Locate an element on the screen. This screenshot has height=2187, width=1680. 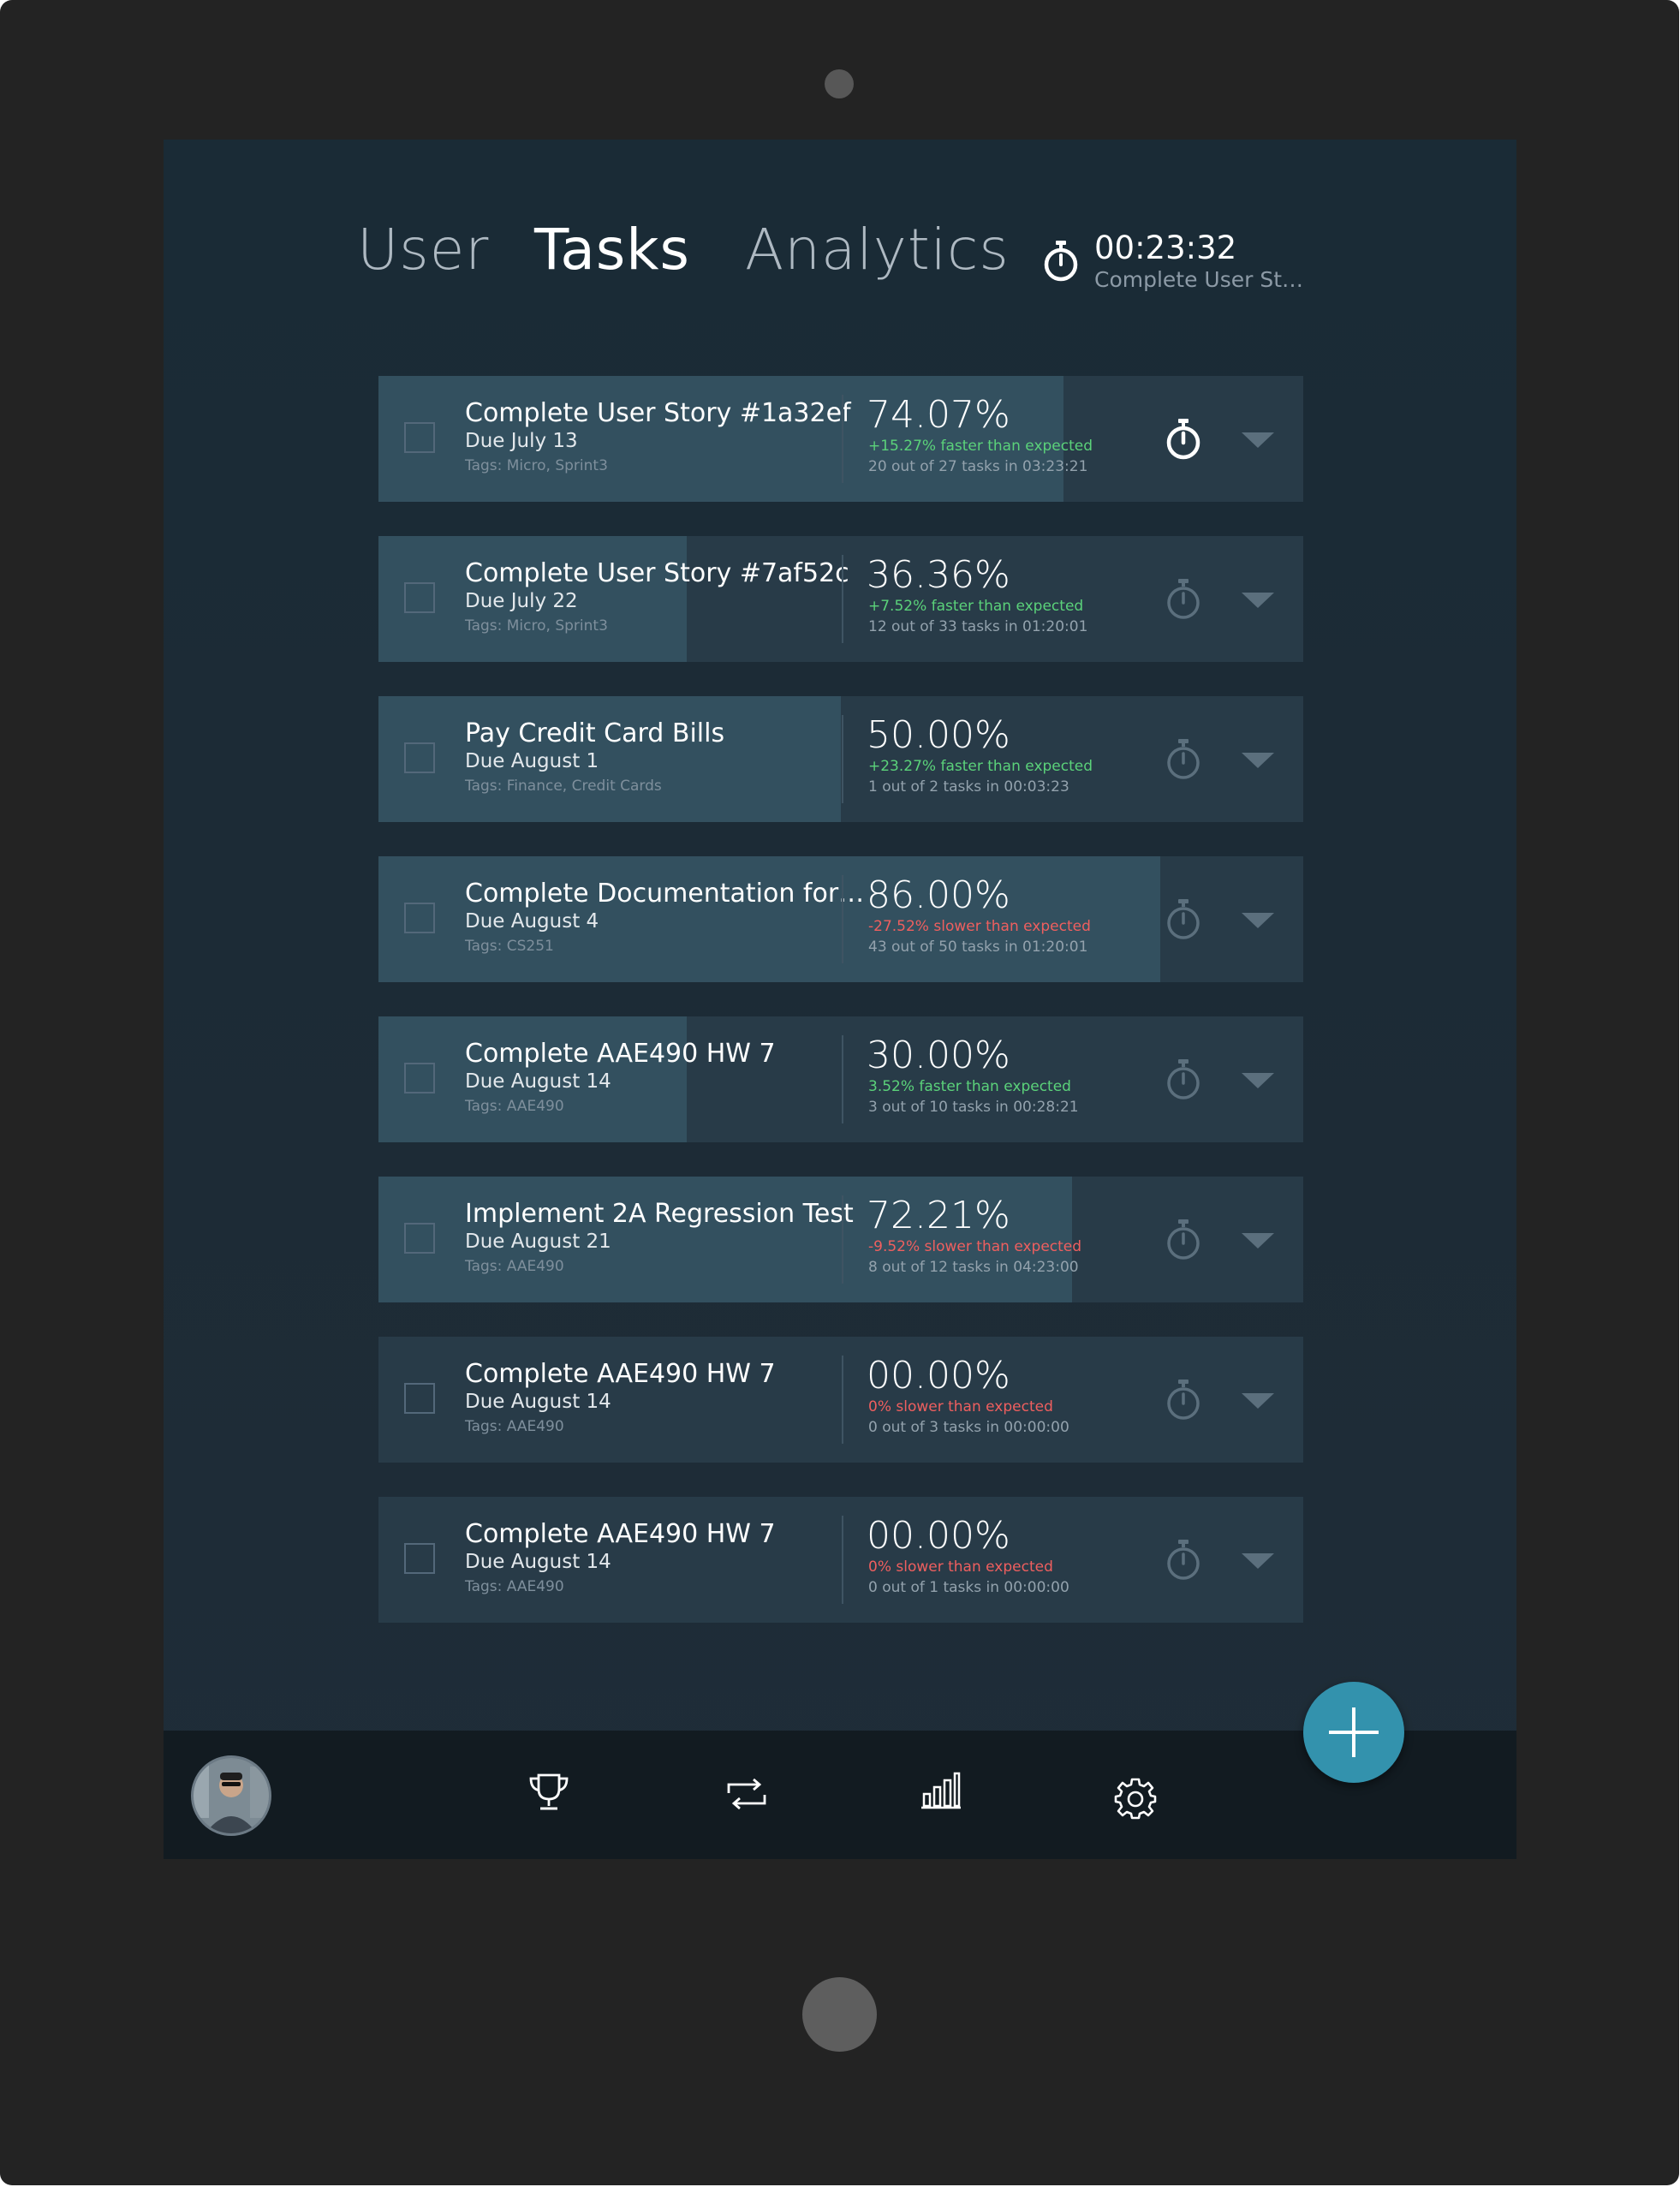
task-due-date: Due August 1 is located at coordinates (532, 761).